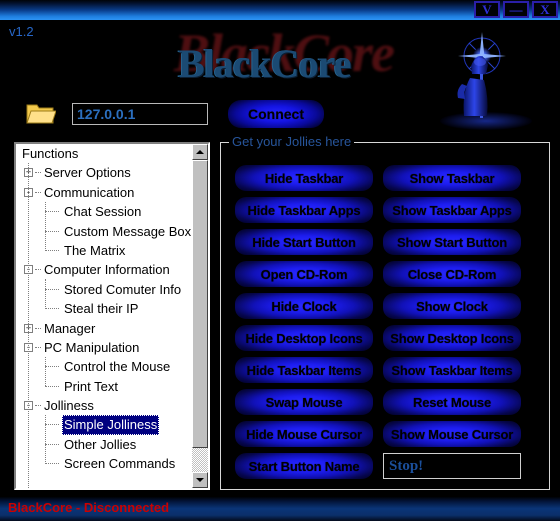 The image size is (560, 521). Describe the element at coordinates (92, 347) in the screenshot. I see `tree-item-label: PC Manipulation` at that location.